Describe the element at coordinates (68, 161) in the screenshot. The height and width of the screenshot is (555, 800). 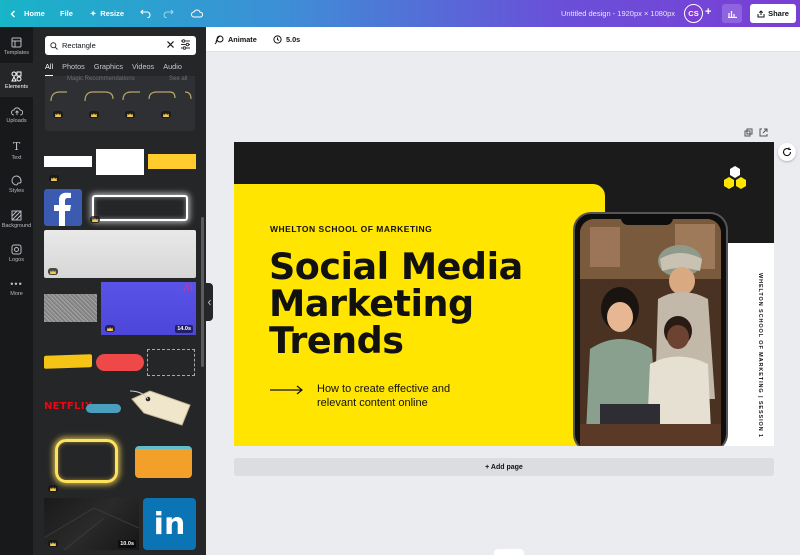
I see `element-white-bar` at that location.